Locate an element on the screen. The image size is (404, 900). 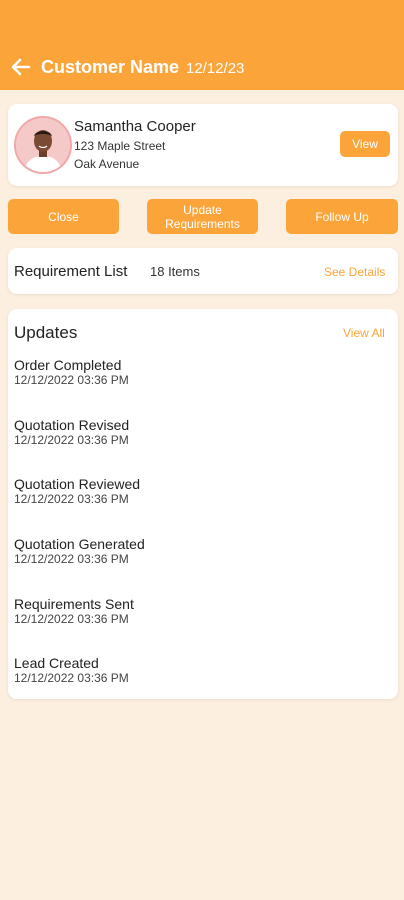
update-item: Quotation Generated 12/12/2022 03:36 PM is located at coordinates (199, 556).